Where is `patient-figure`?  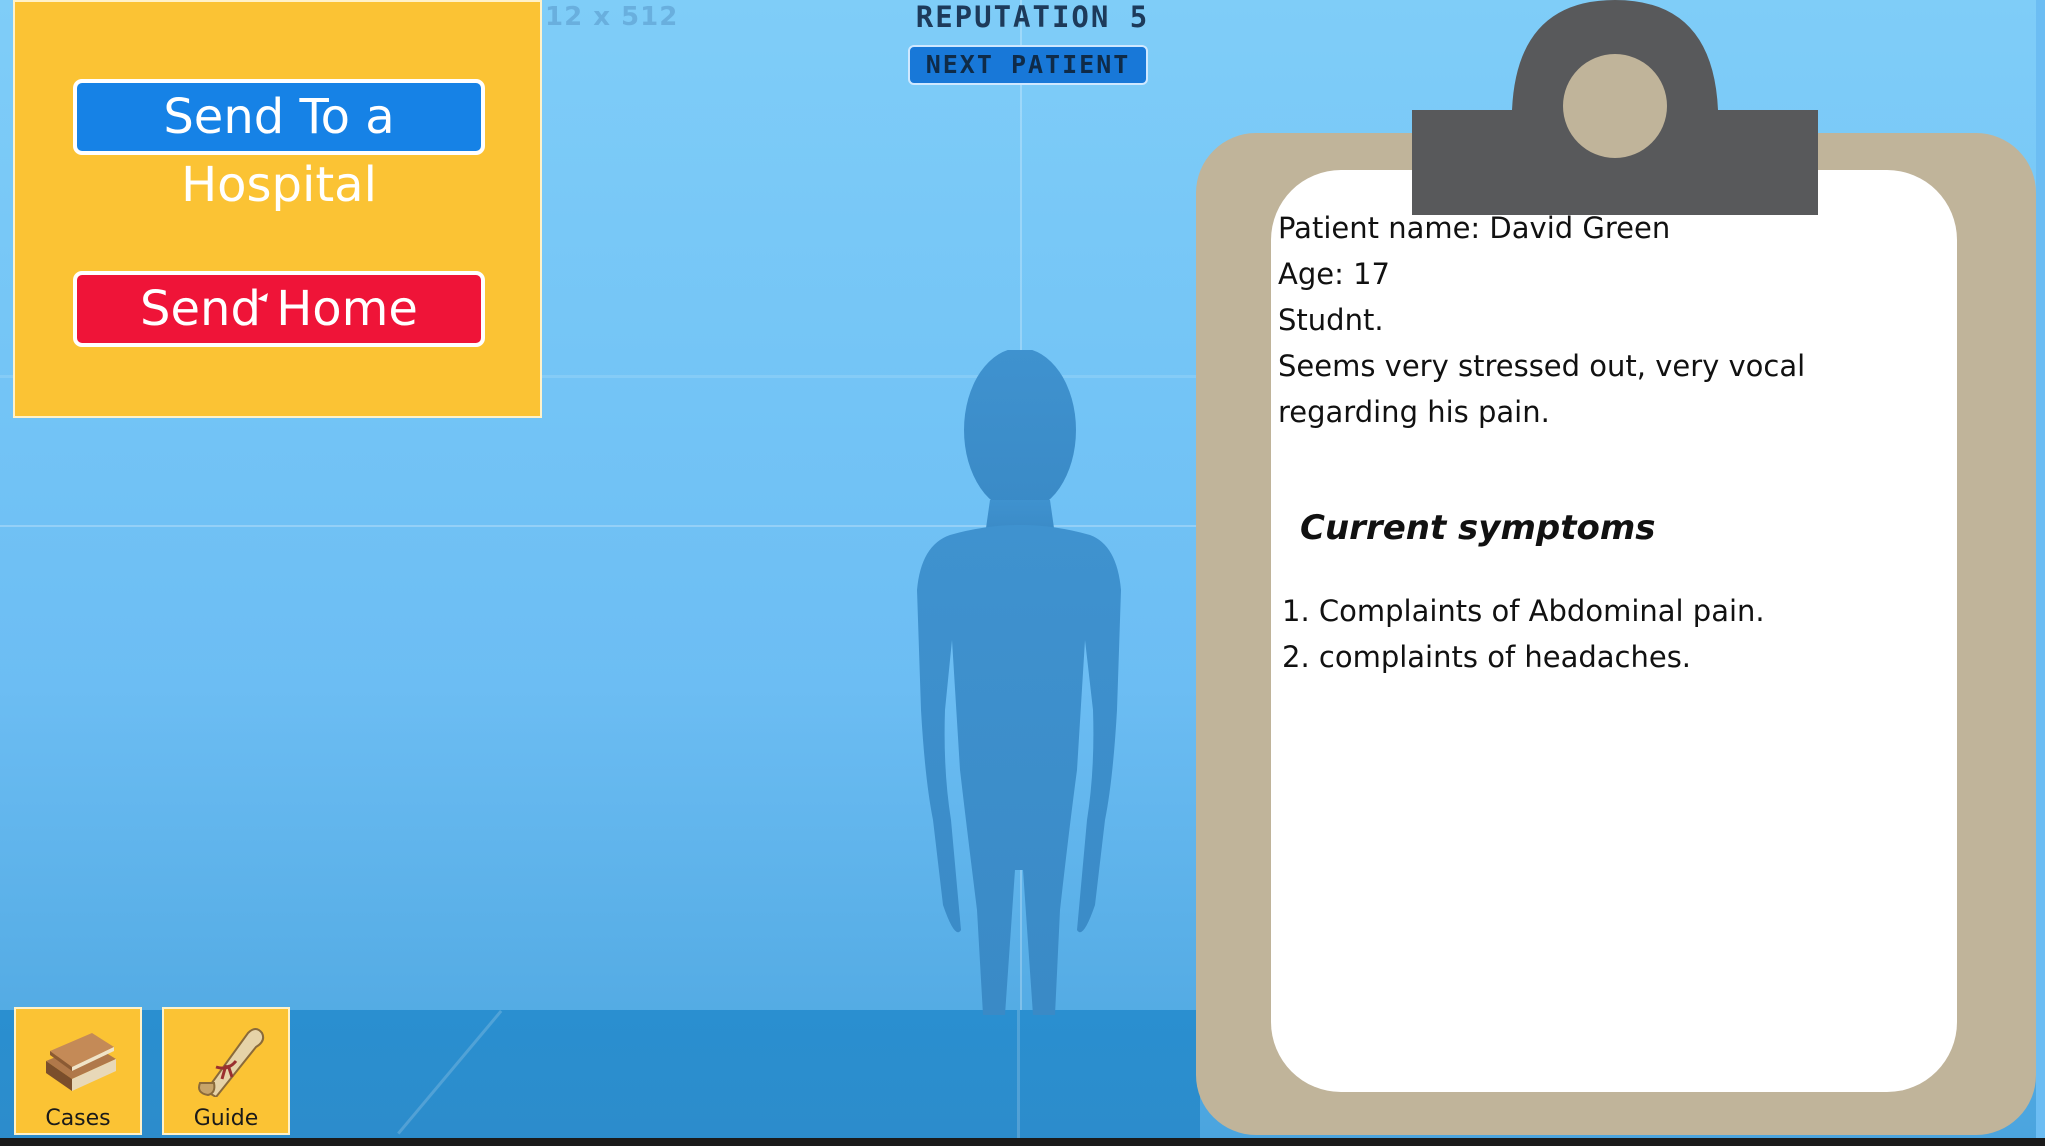
patient-figure is located at coordinates (1015, 682).